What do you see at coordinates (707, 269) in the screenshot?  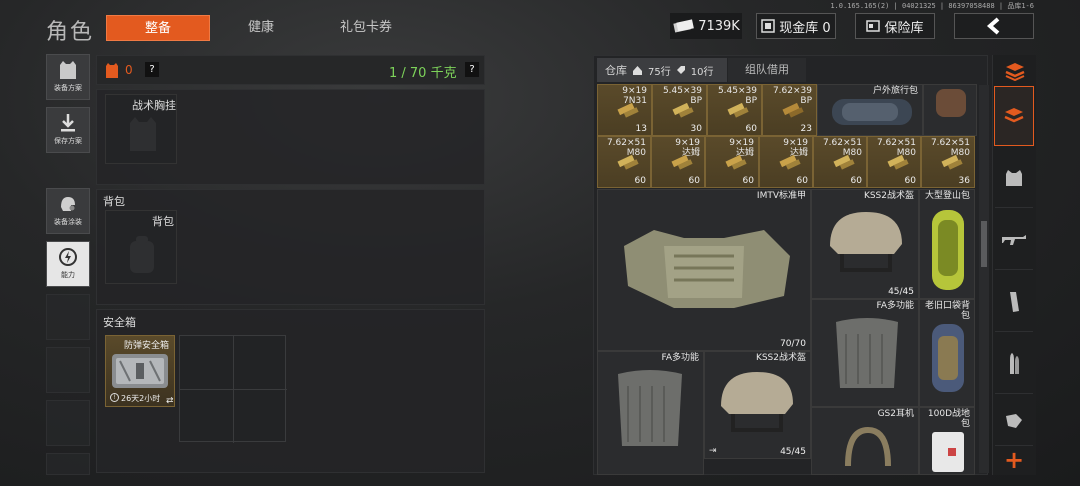 I see `armor-vest-image` at bounding box center [707, 269].